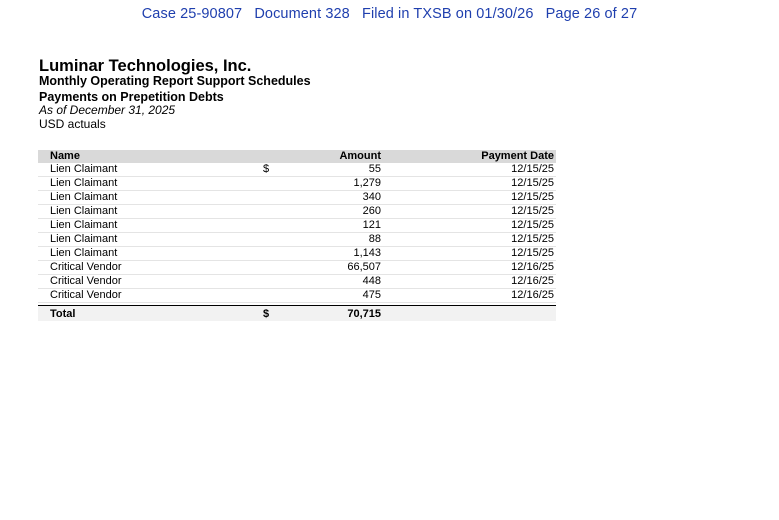  What do you see at coordinates (448, 14) in the screenshot?
I see `filing-info: Filed in TXSB on 01/30/26` at bounding box center [448, 14].